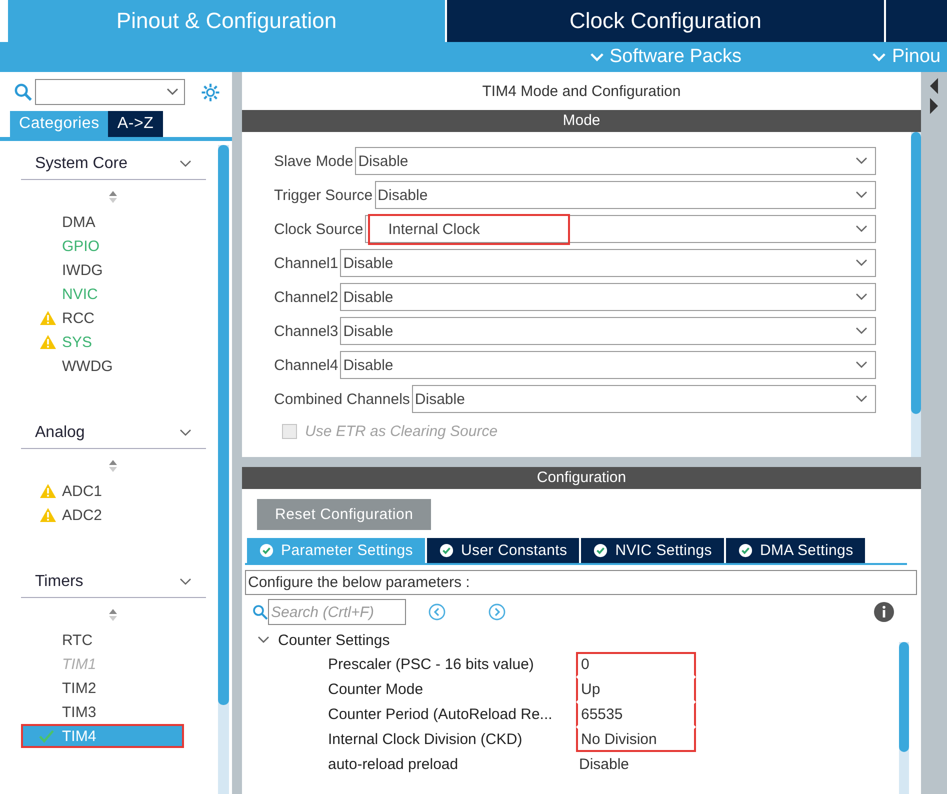  What do you see at coordinates (934, 96) in the screenshot?
I see `collapse-arrows-icon` at bounding box center [934, 96].